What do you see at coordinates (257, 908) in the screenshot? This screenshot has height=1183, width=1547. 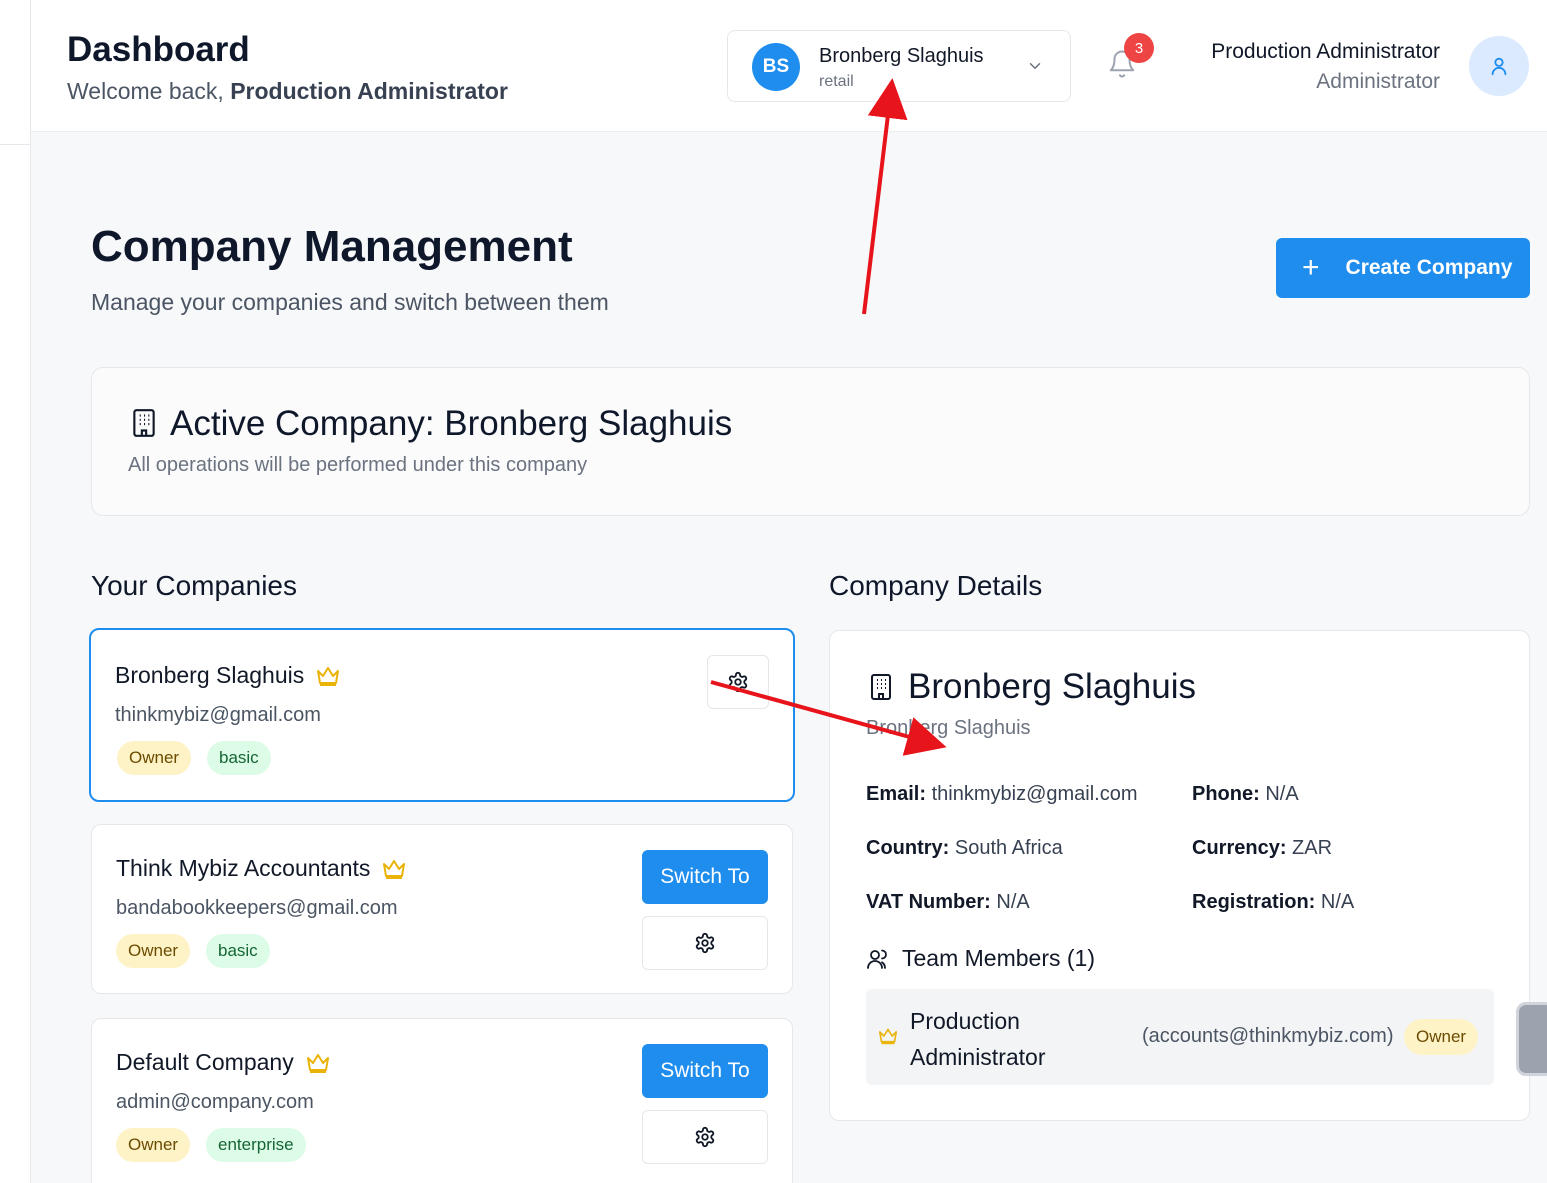 I see `company-email: bandabookkeepers@gmail.com` at bounding box center [257, 908].